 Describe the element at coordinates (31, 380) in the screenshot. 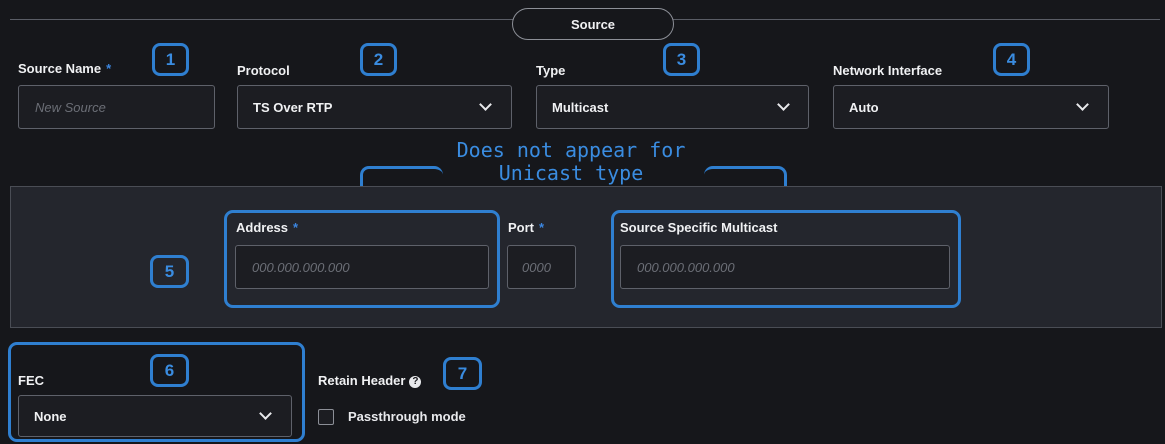

I see `fec-label: FEC` at that location.